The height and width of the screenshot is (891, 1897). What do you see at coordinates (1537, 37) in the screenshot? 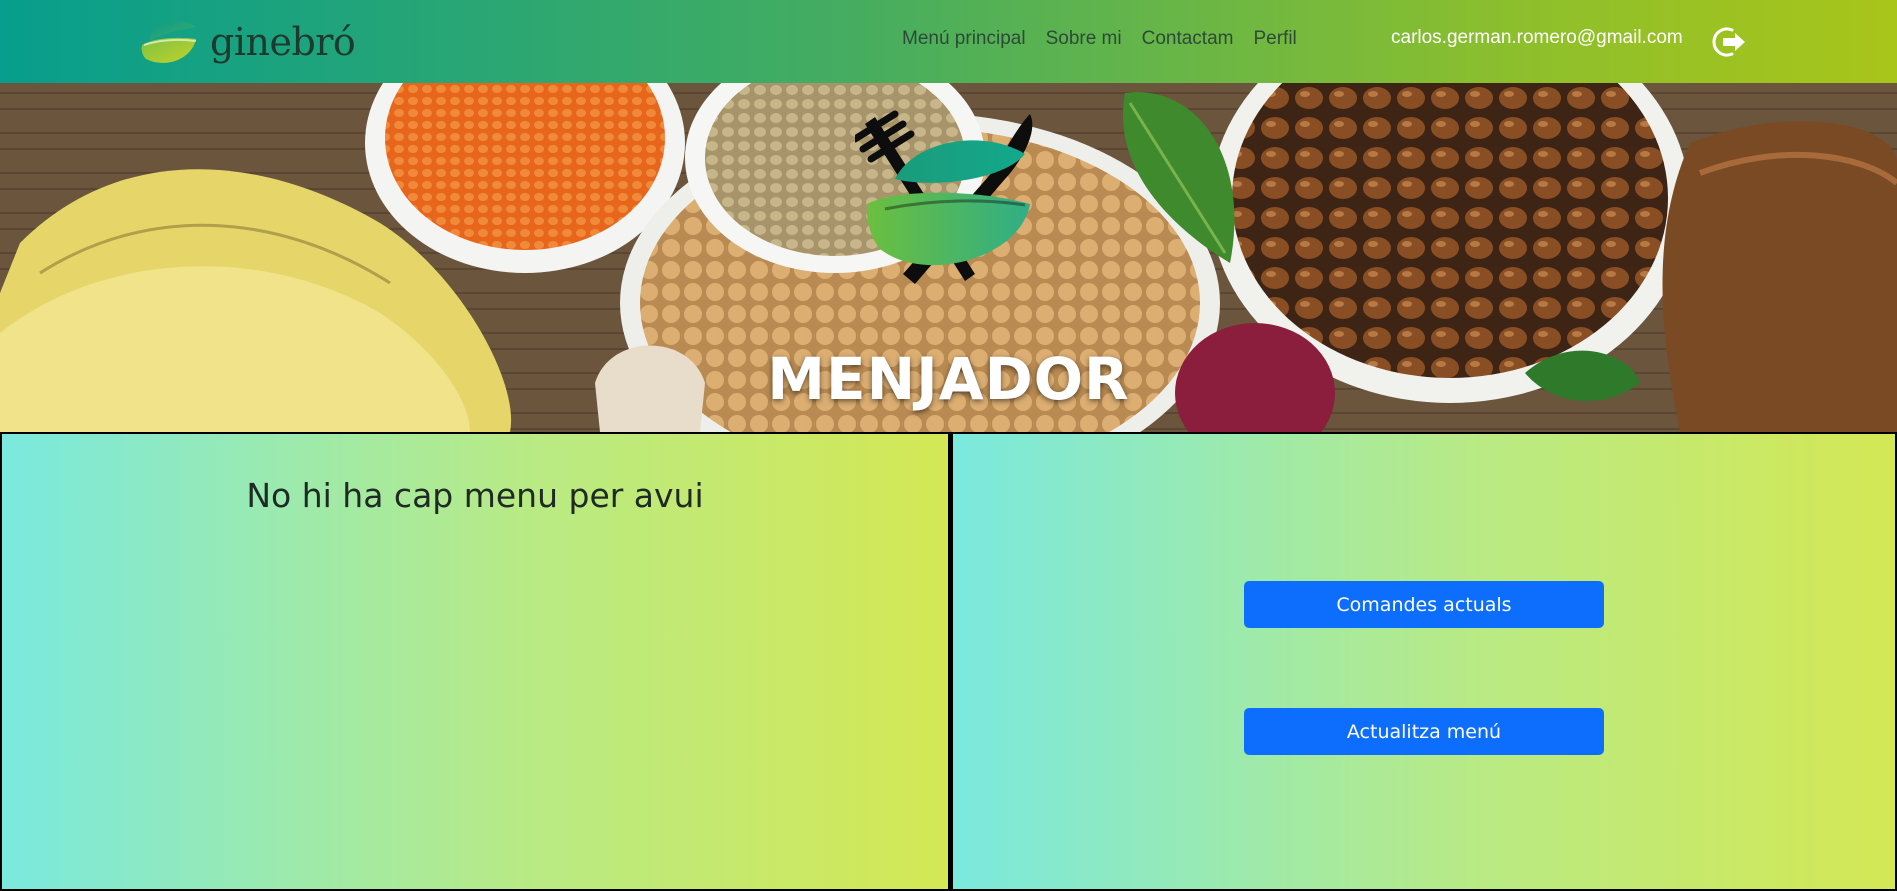
I see `user-email: carlos.german.romero@gmail.com` at bounding box center [1537, 37].